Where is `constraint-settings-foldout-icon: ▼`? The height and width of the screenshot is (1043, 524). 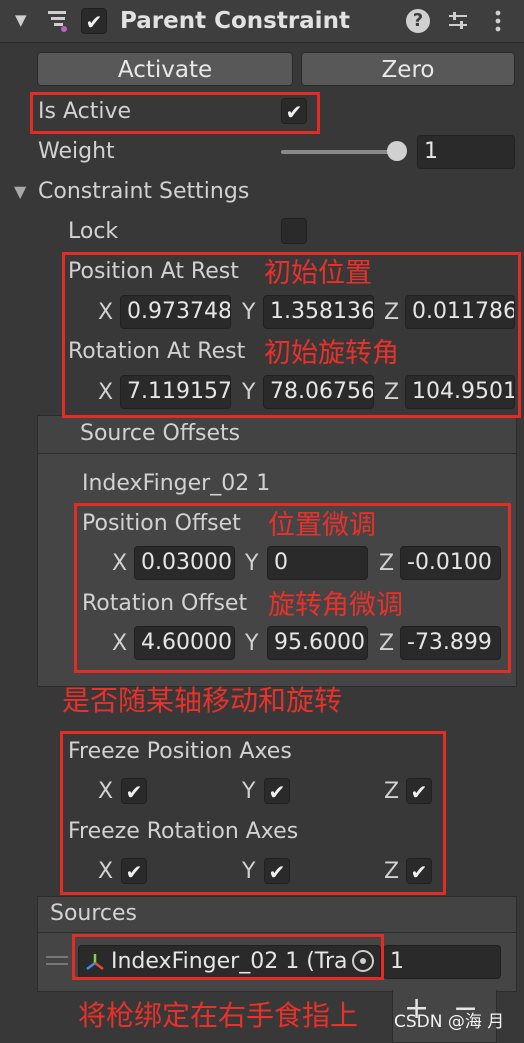
constraint-settings-foldout-icon: ▼ is located at coordinates (20, 192).